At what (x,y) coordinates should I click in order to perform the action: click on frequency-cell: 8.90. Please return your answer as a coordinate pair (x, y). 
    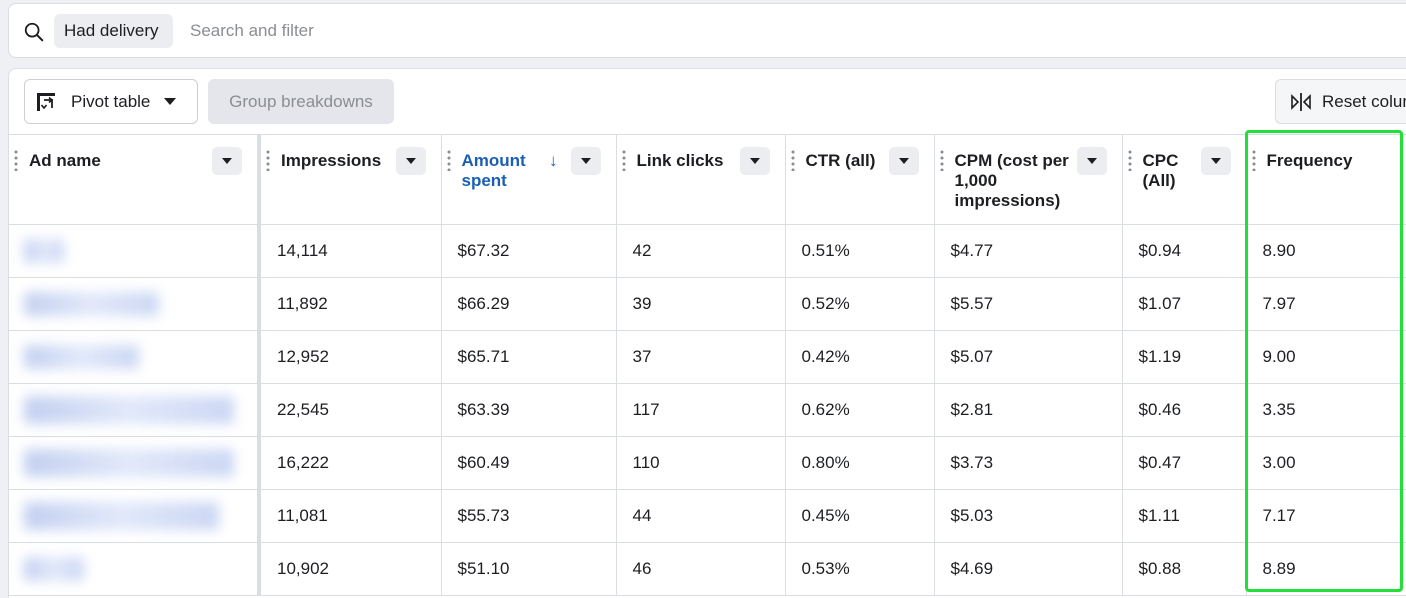
    Looking at the image, I should click on (1326, 251).